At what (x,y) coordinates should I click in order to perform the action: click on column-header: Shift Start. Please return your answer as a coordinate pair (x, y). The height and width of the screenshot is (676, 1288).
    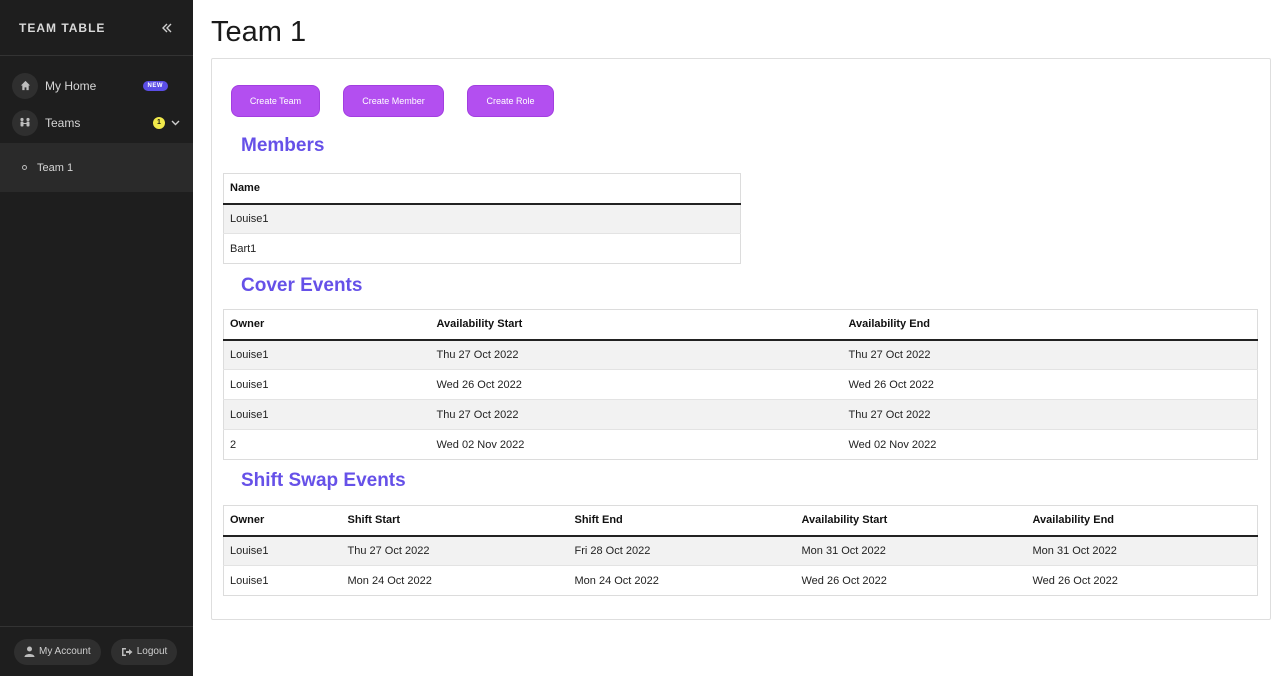
    Looking at the image, I should click on (455, 521).